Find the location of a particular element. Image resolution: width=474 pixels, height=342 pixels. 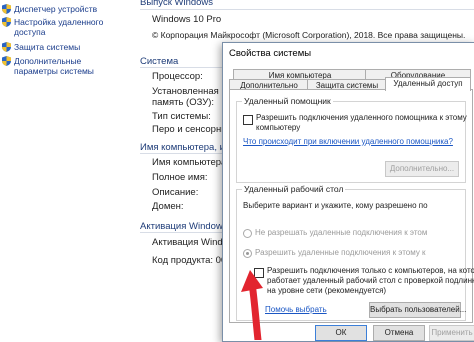

ram-label: Установленная память (ОЗУ): is located at coordinates (185, 97).